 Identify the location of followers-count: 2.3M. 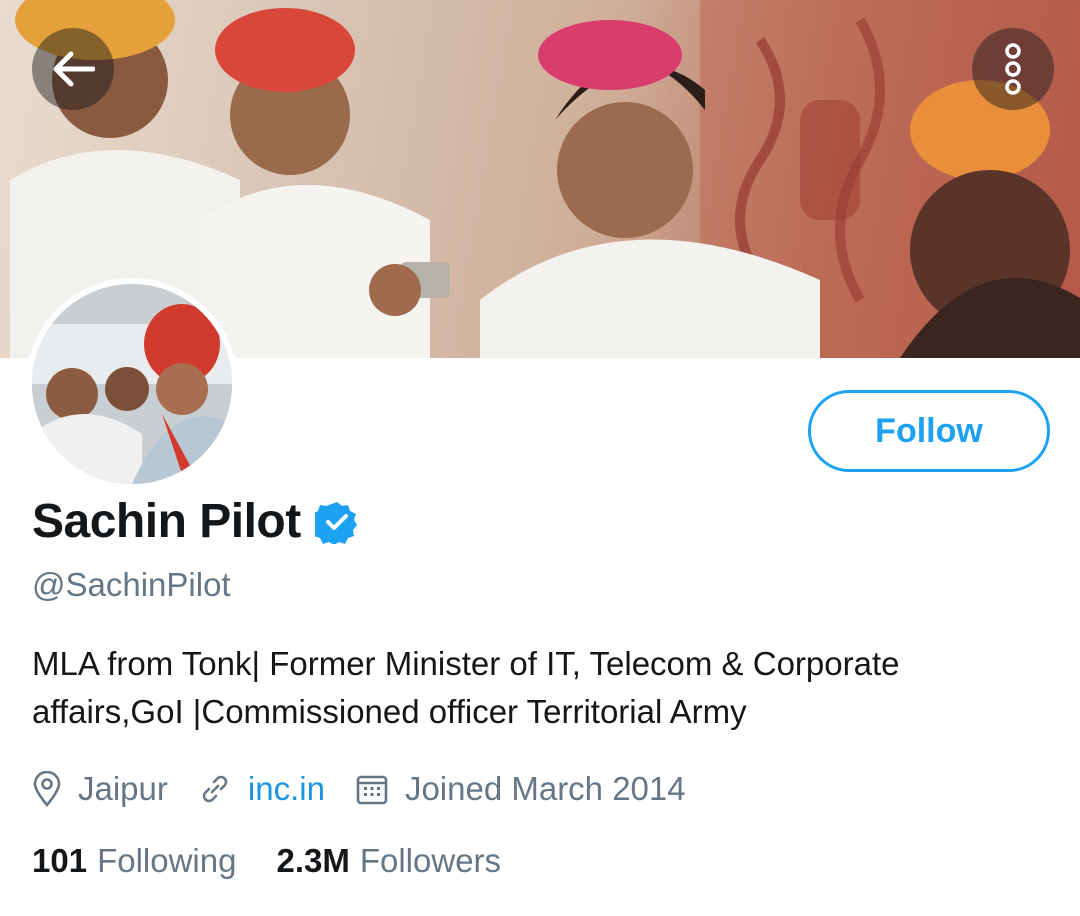
(313, 860).